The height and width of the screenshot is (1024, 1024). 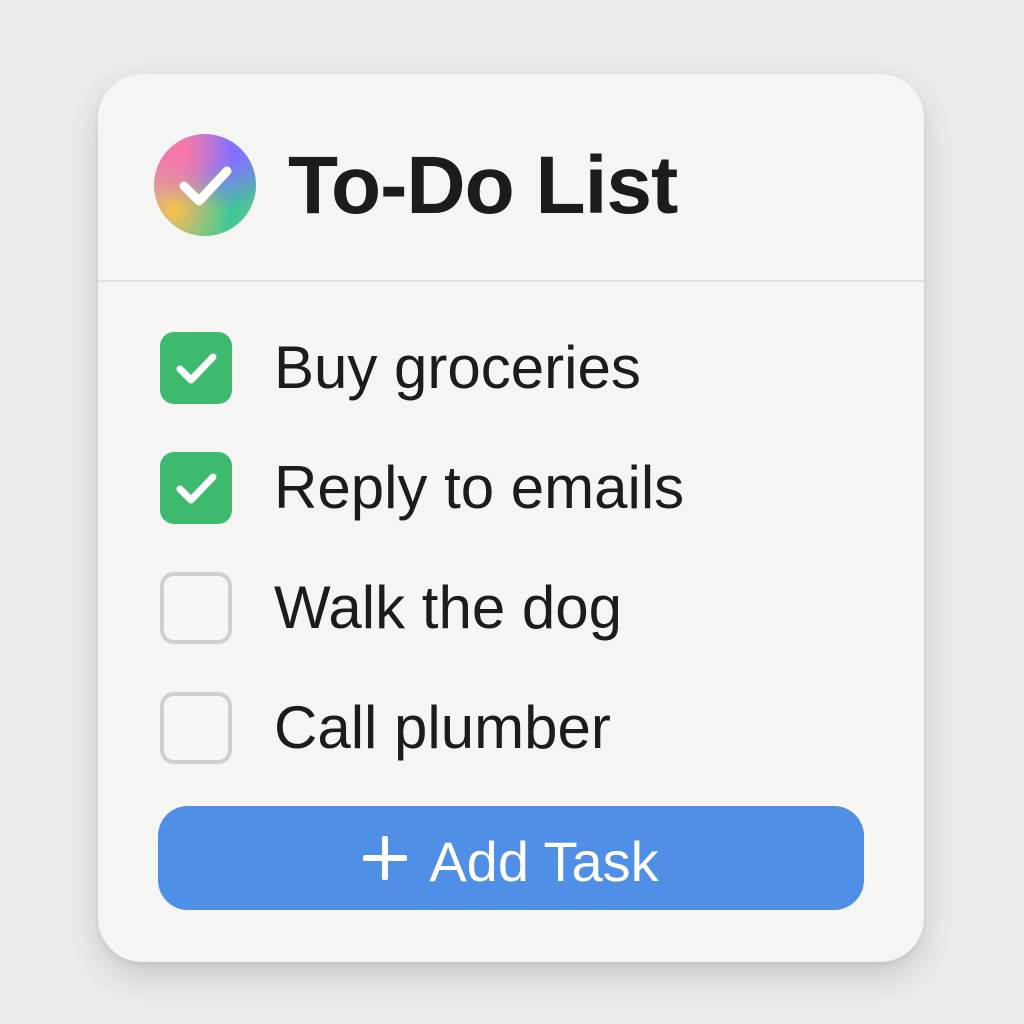 I want to click on task-label: Call plumber, so click(x=442, y=727).